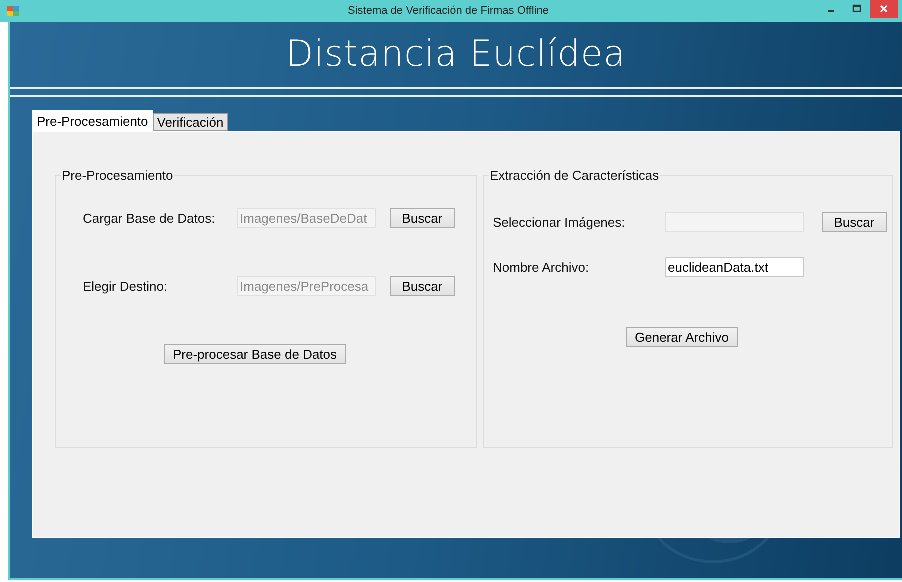 The height and width of the screenshot is (582, 902). Describe the element at coordinates (117, 175) in the screenshot. I see `group-title: Pre-Procesamiento` at that location.